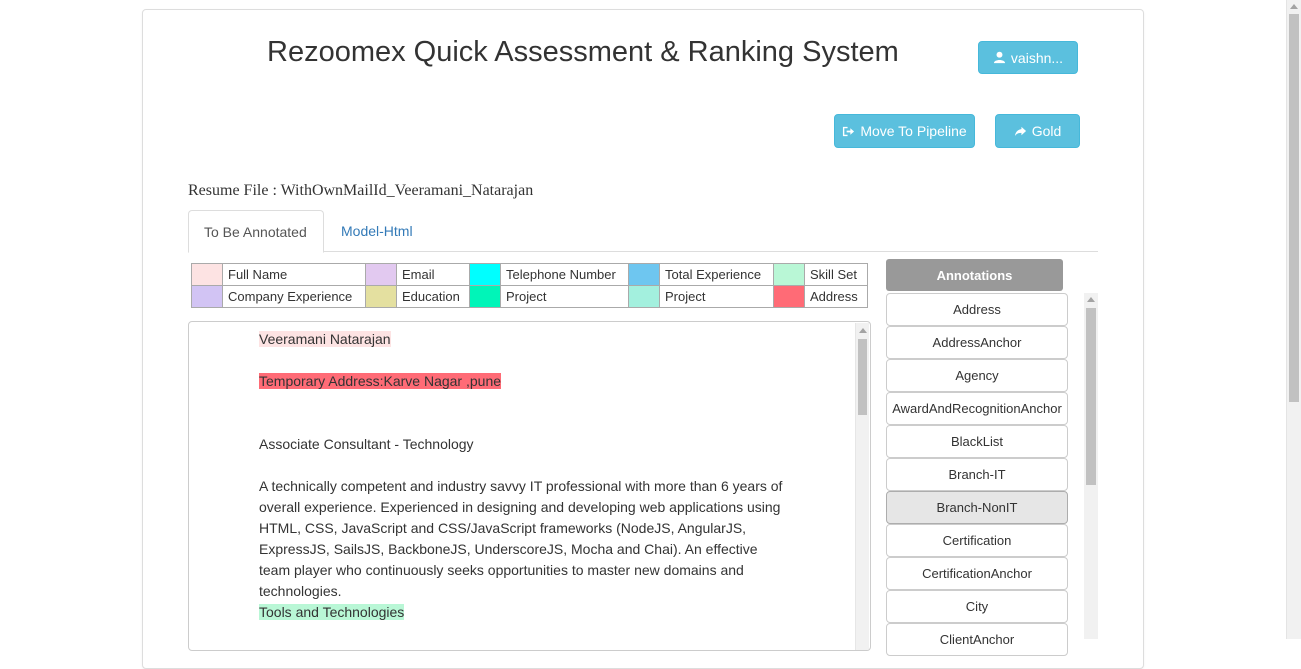 This screenshot has height=669, width=1301. I want to click on legend-swatch-education, so click(381, 296).